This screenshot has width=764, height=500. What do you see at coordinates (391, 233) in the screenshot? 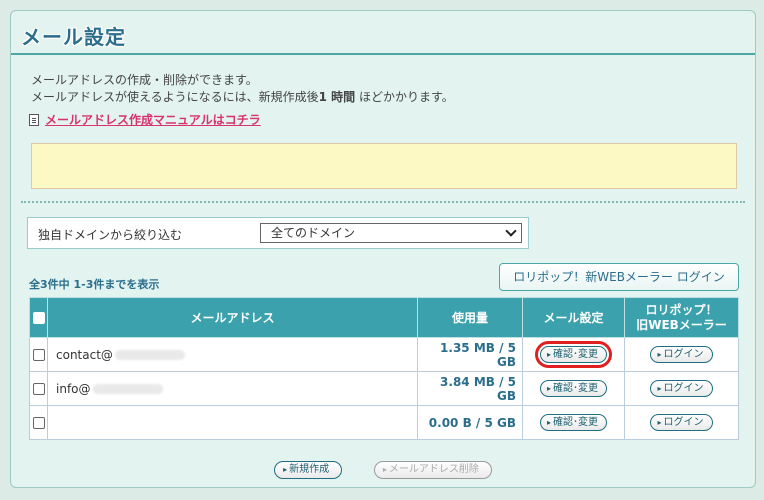
I see `domain-select: 全てのドメイン` at bounding box center [391, 233].